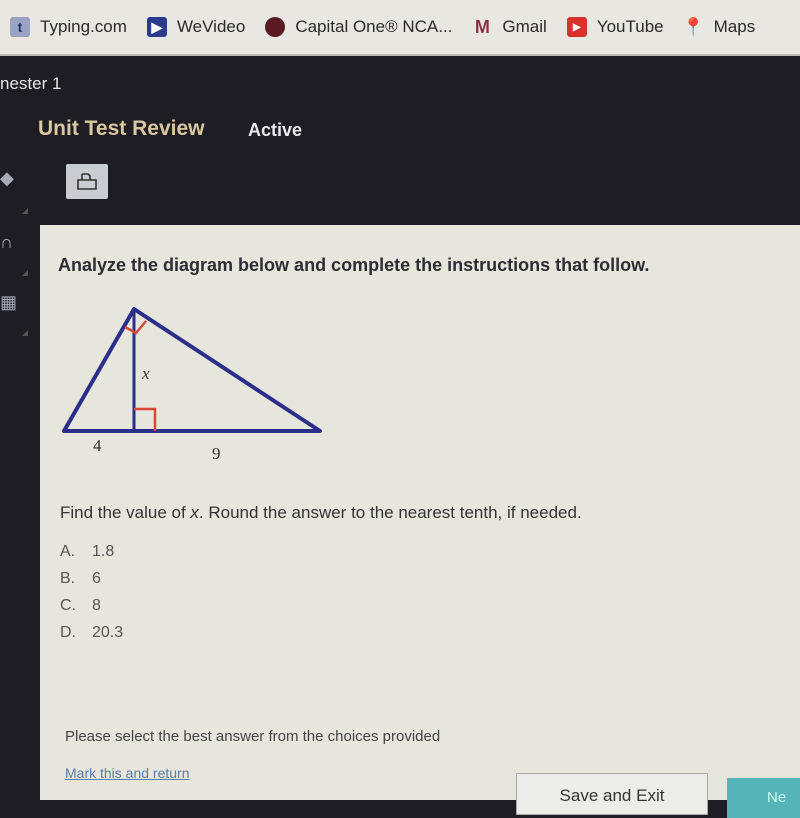  I want to click on calculator-icon: ▦, so click(8, 302).